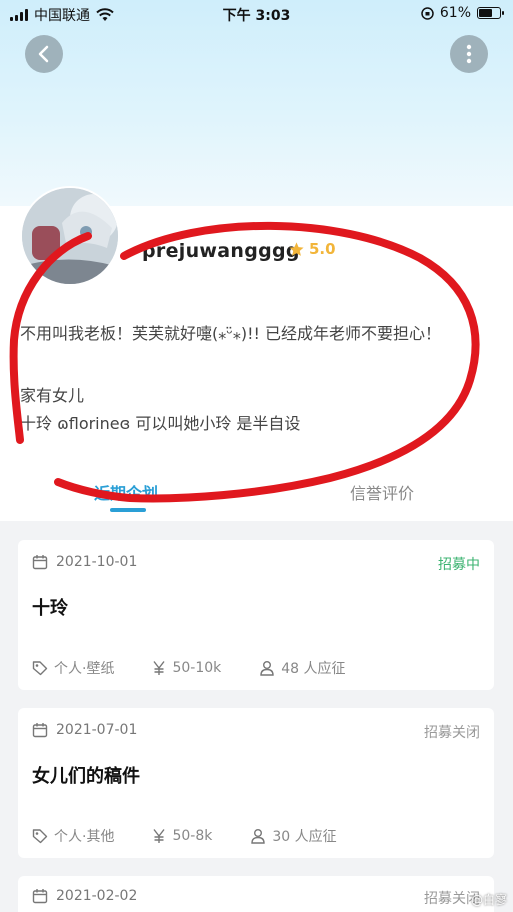  I want to click on project-budget: 50-8k, so click(182, 836).